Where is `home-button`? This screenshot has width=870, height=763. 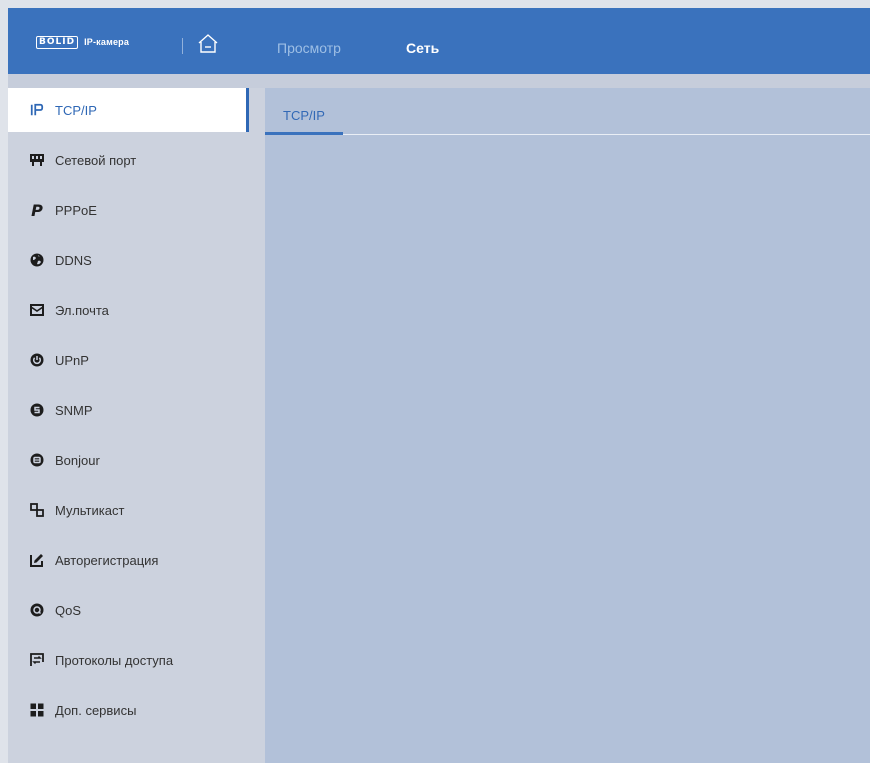 home-button is located at coordinates (208, 44).